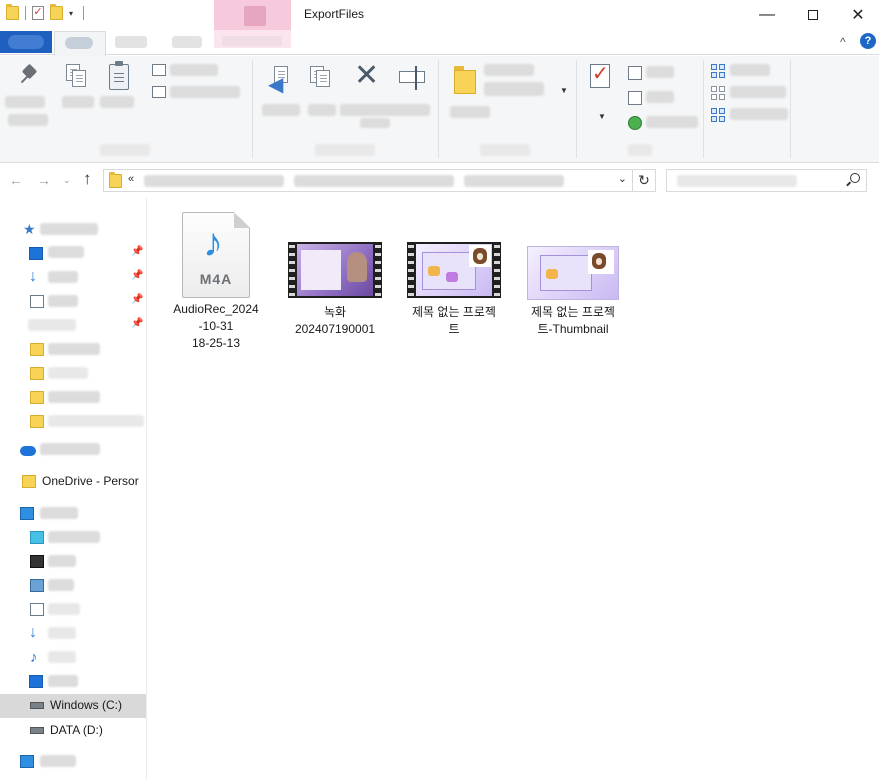 Image resolution: width=879 pixels, height=780 pixels. What do you see at coordinates (73, 706) in the screenshot?
I see `sidebar-item-drive-c: Windows (C:)` at bounding box center [73, 706].